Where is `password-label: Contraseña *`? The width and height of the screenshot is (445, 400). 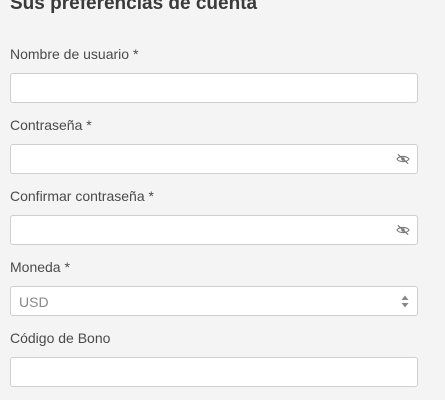
password-label: Contraseña * is located at coordinates (51, 125).